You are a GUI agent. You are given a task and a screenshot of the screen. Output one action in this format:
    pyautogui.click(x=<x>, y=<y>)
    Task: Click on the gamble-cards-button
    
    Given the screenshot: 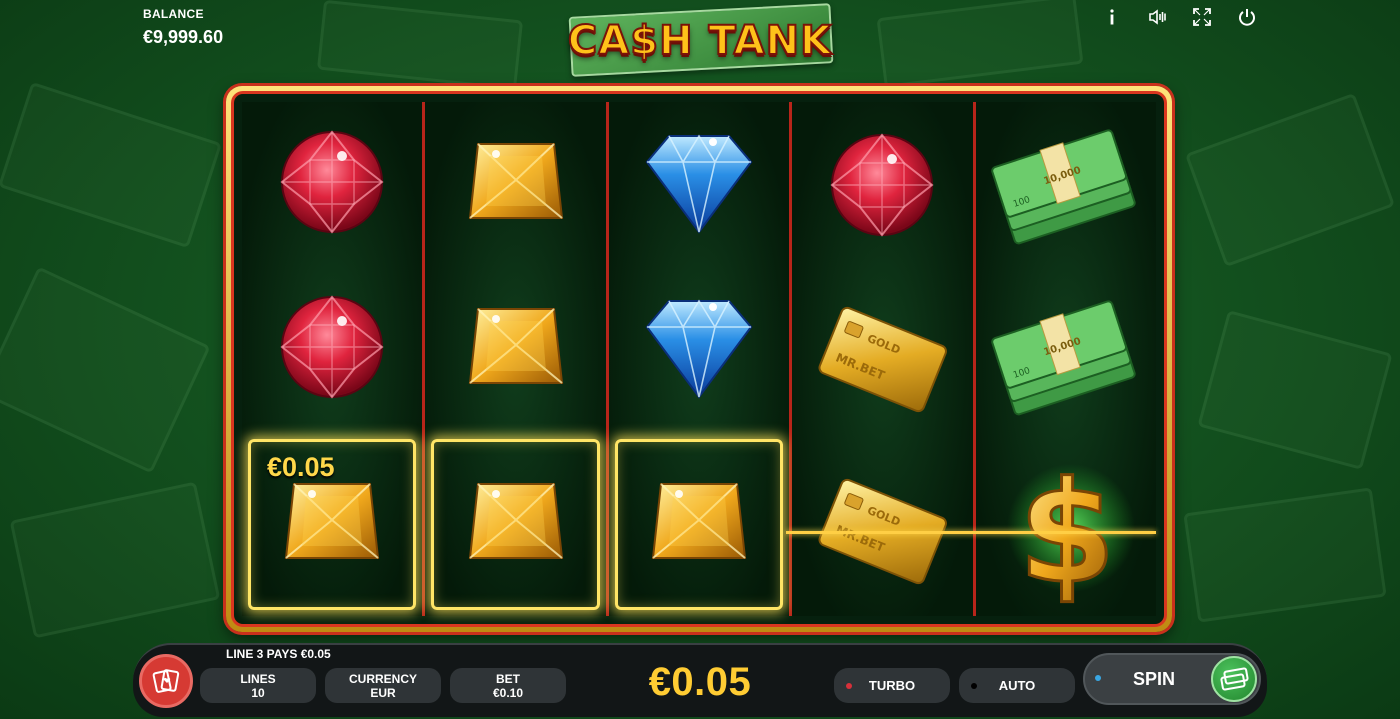 What is the action you would take?
    pyautogui.click(x=166, y=681)
    